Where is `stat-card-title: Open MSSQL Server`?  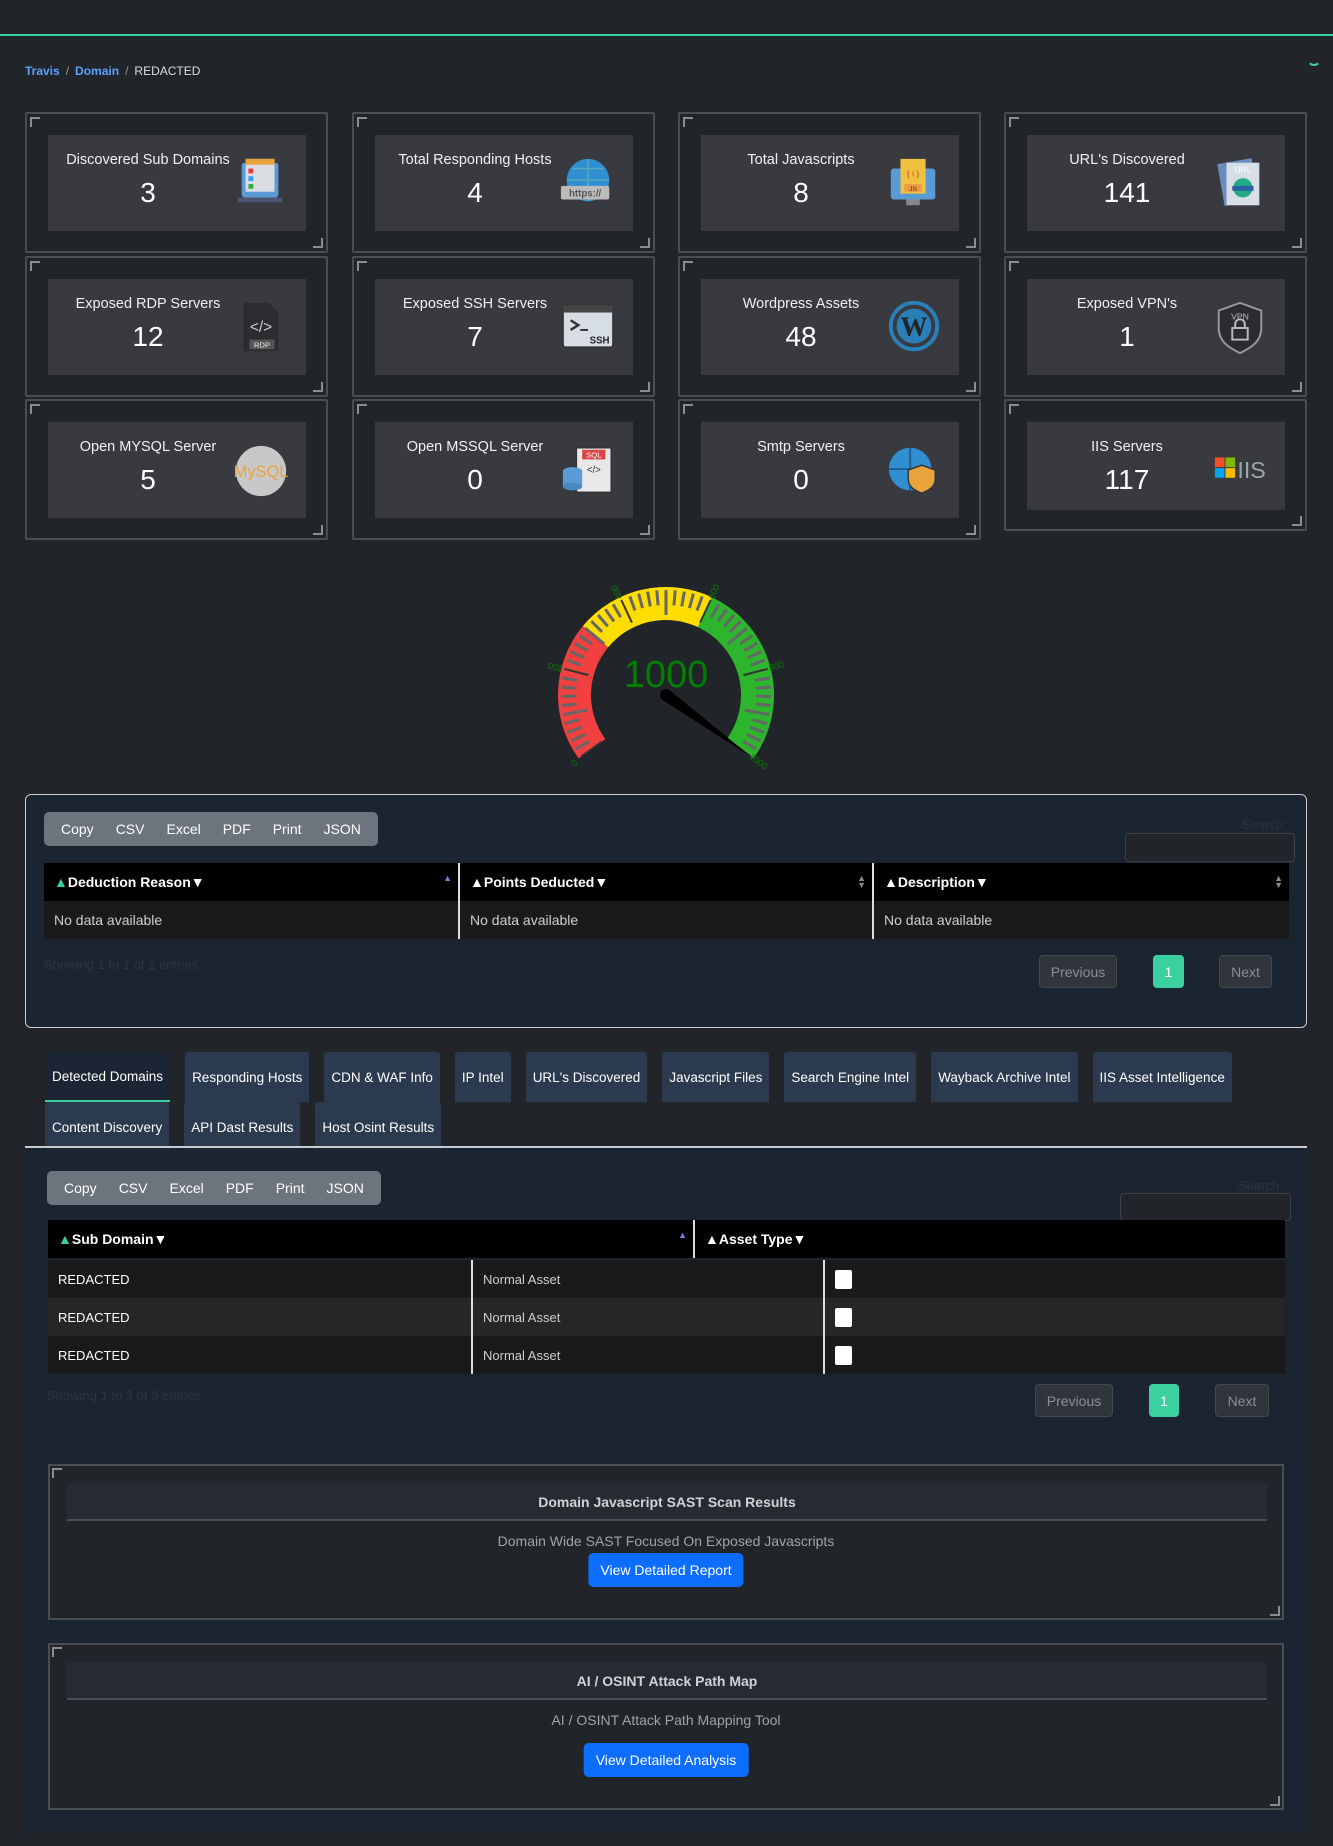
stat-card-title: Open MSSQL Server is located at coordinates (475, 447).